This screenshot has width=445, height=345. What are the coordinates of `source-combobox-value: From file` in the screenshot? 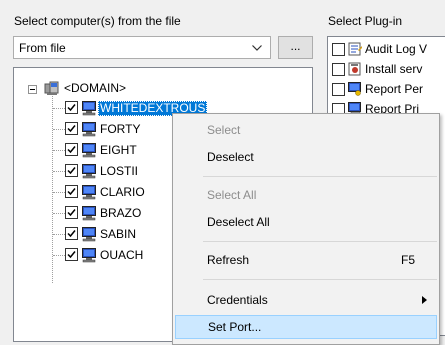 It's located at (42, 48).